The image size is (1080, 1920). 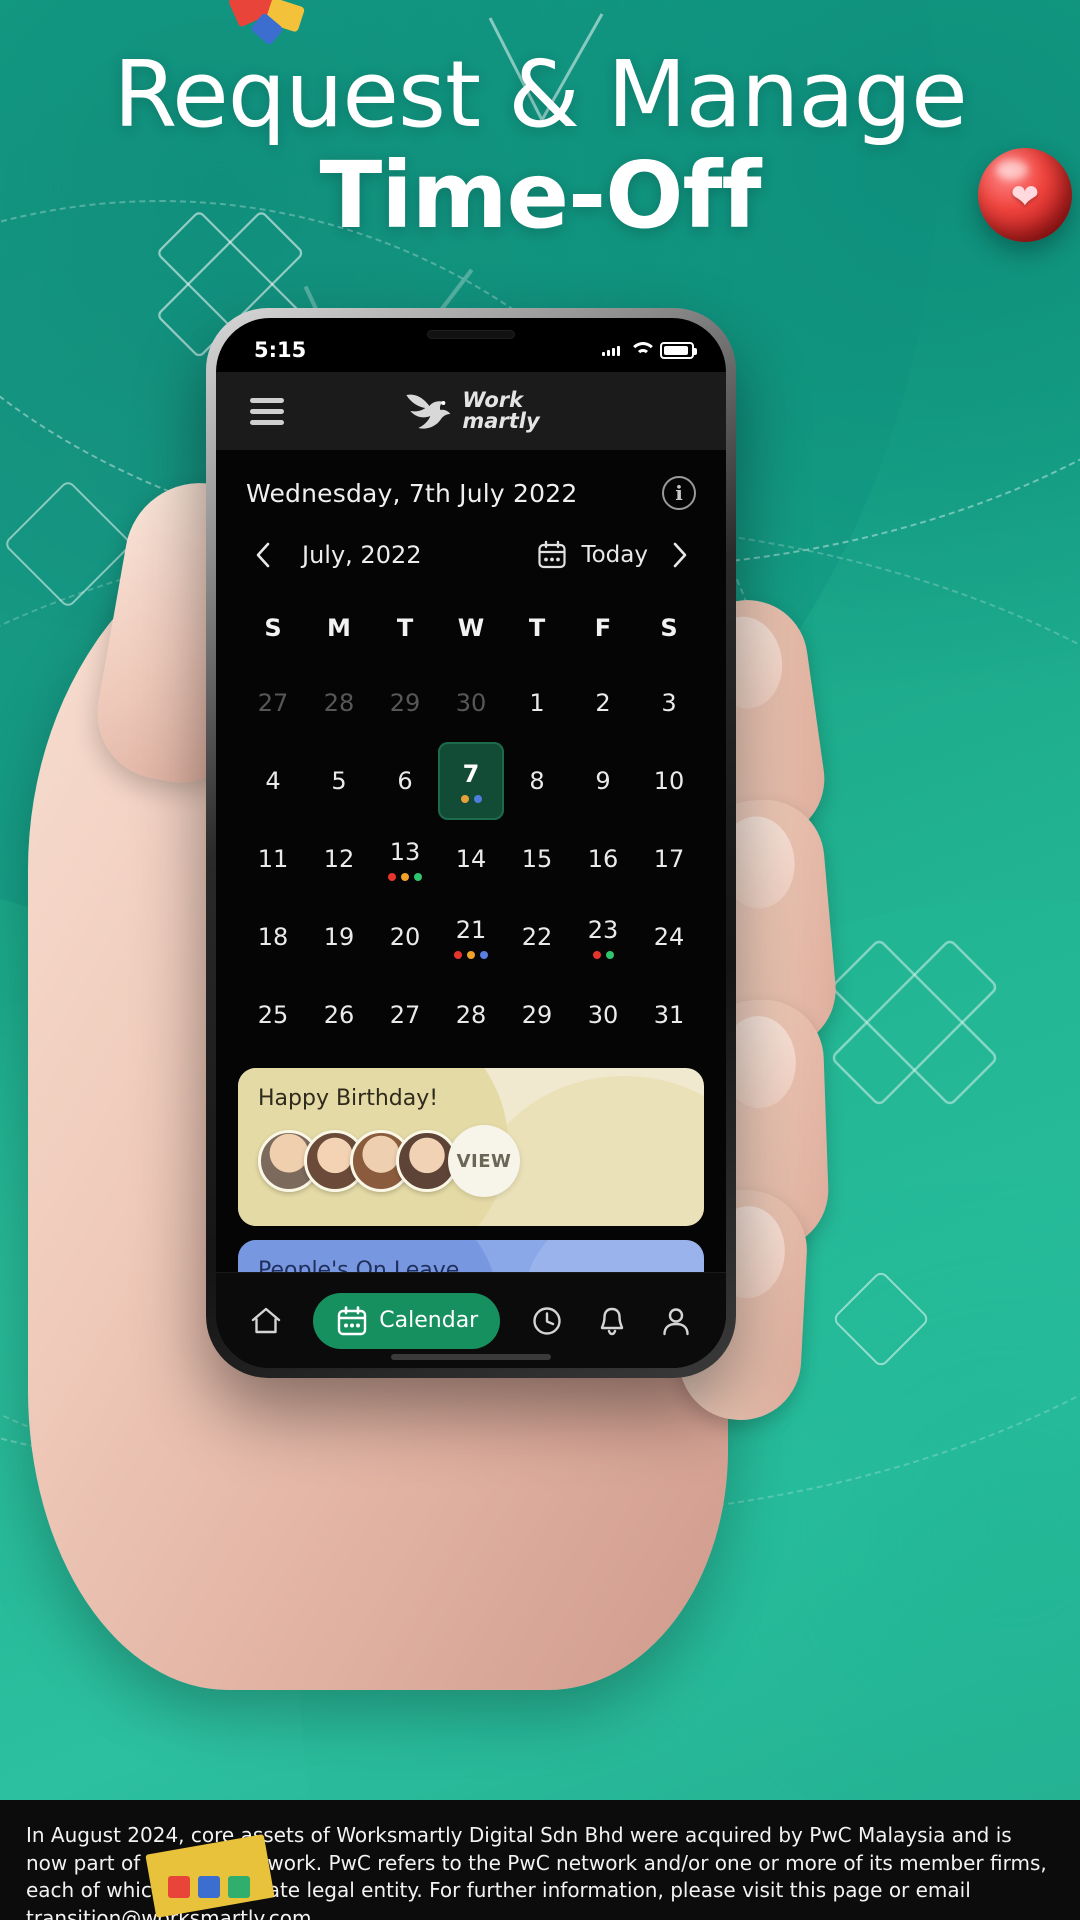 I want to click on battery-icon, so click(x=678, y=350).